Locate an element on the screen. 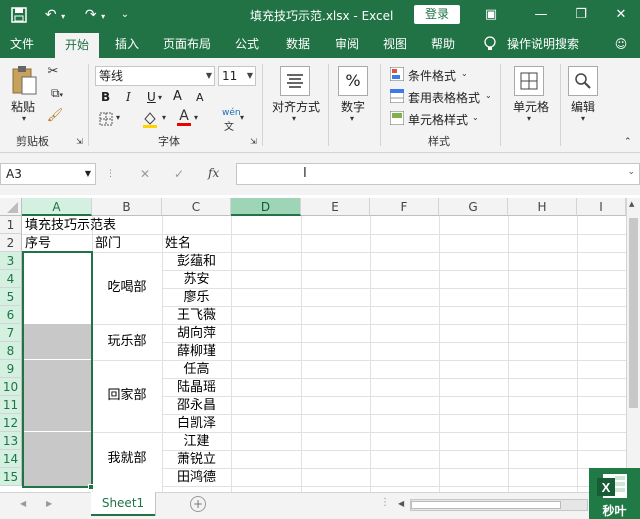 This screenshot has width=640, height=519. fill-handle is located at coordinates (91, 487).